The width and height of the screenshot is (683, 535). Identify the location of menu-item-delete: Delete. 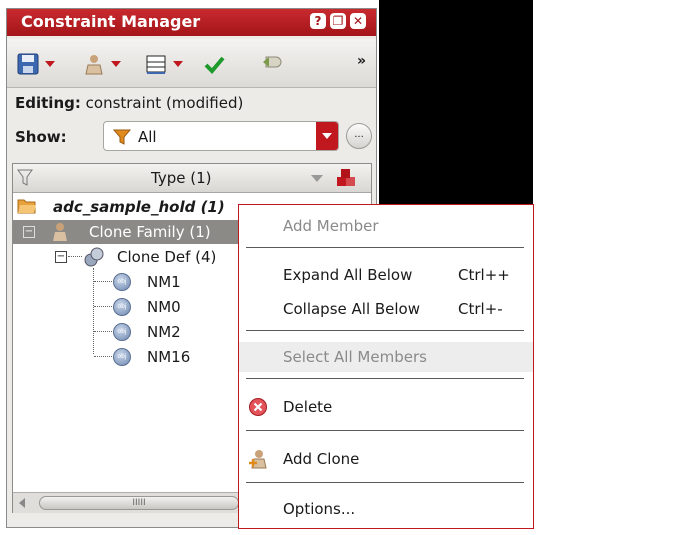
(386, 407).